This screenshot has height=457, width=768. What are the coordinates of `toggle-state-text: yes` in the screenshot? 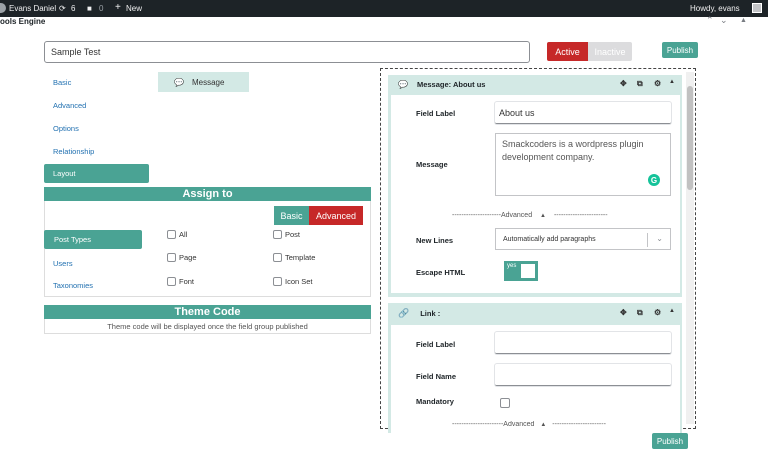 It's located at (512, 266).